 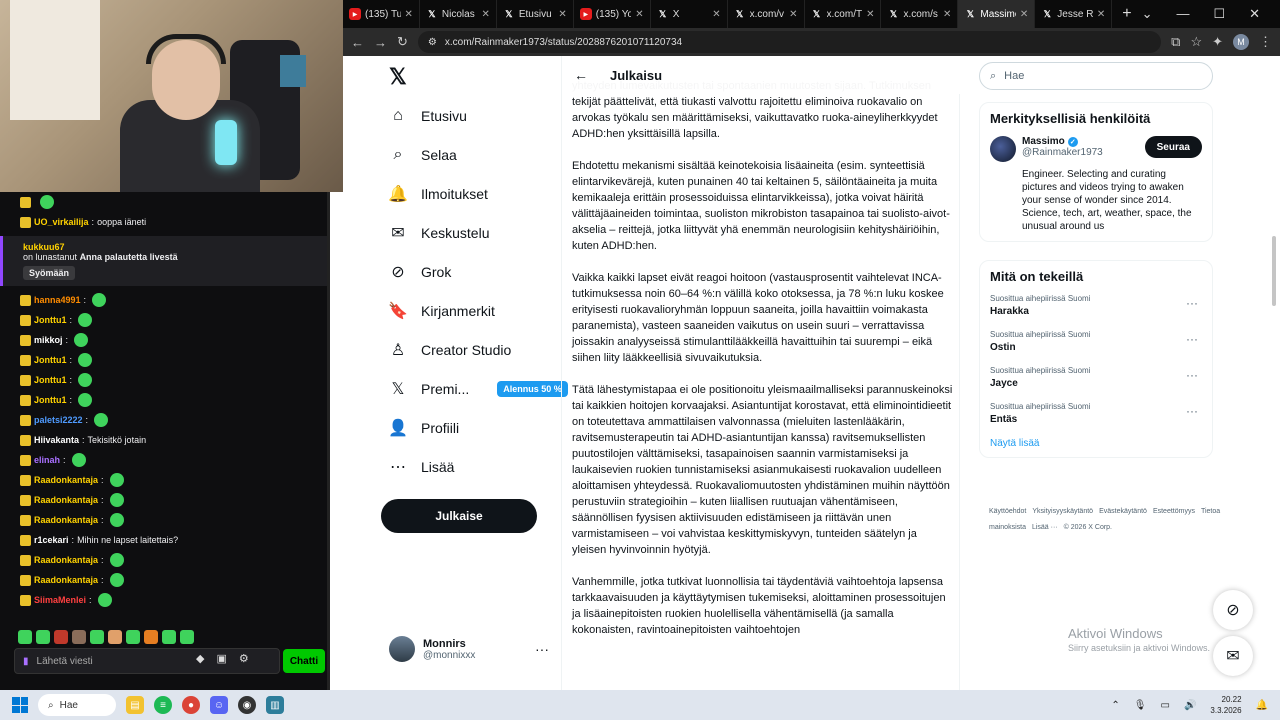 I want to click on sidebar-item-bookmarks: 🔖 Kirjanmerkit, so click(x=441, y=311).